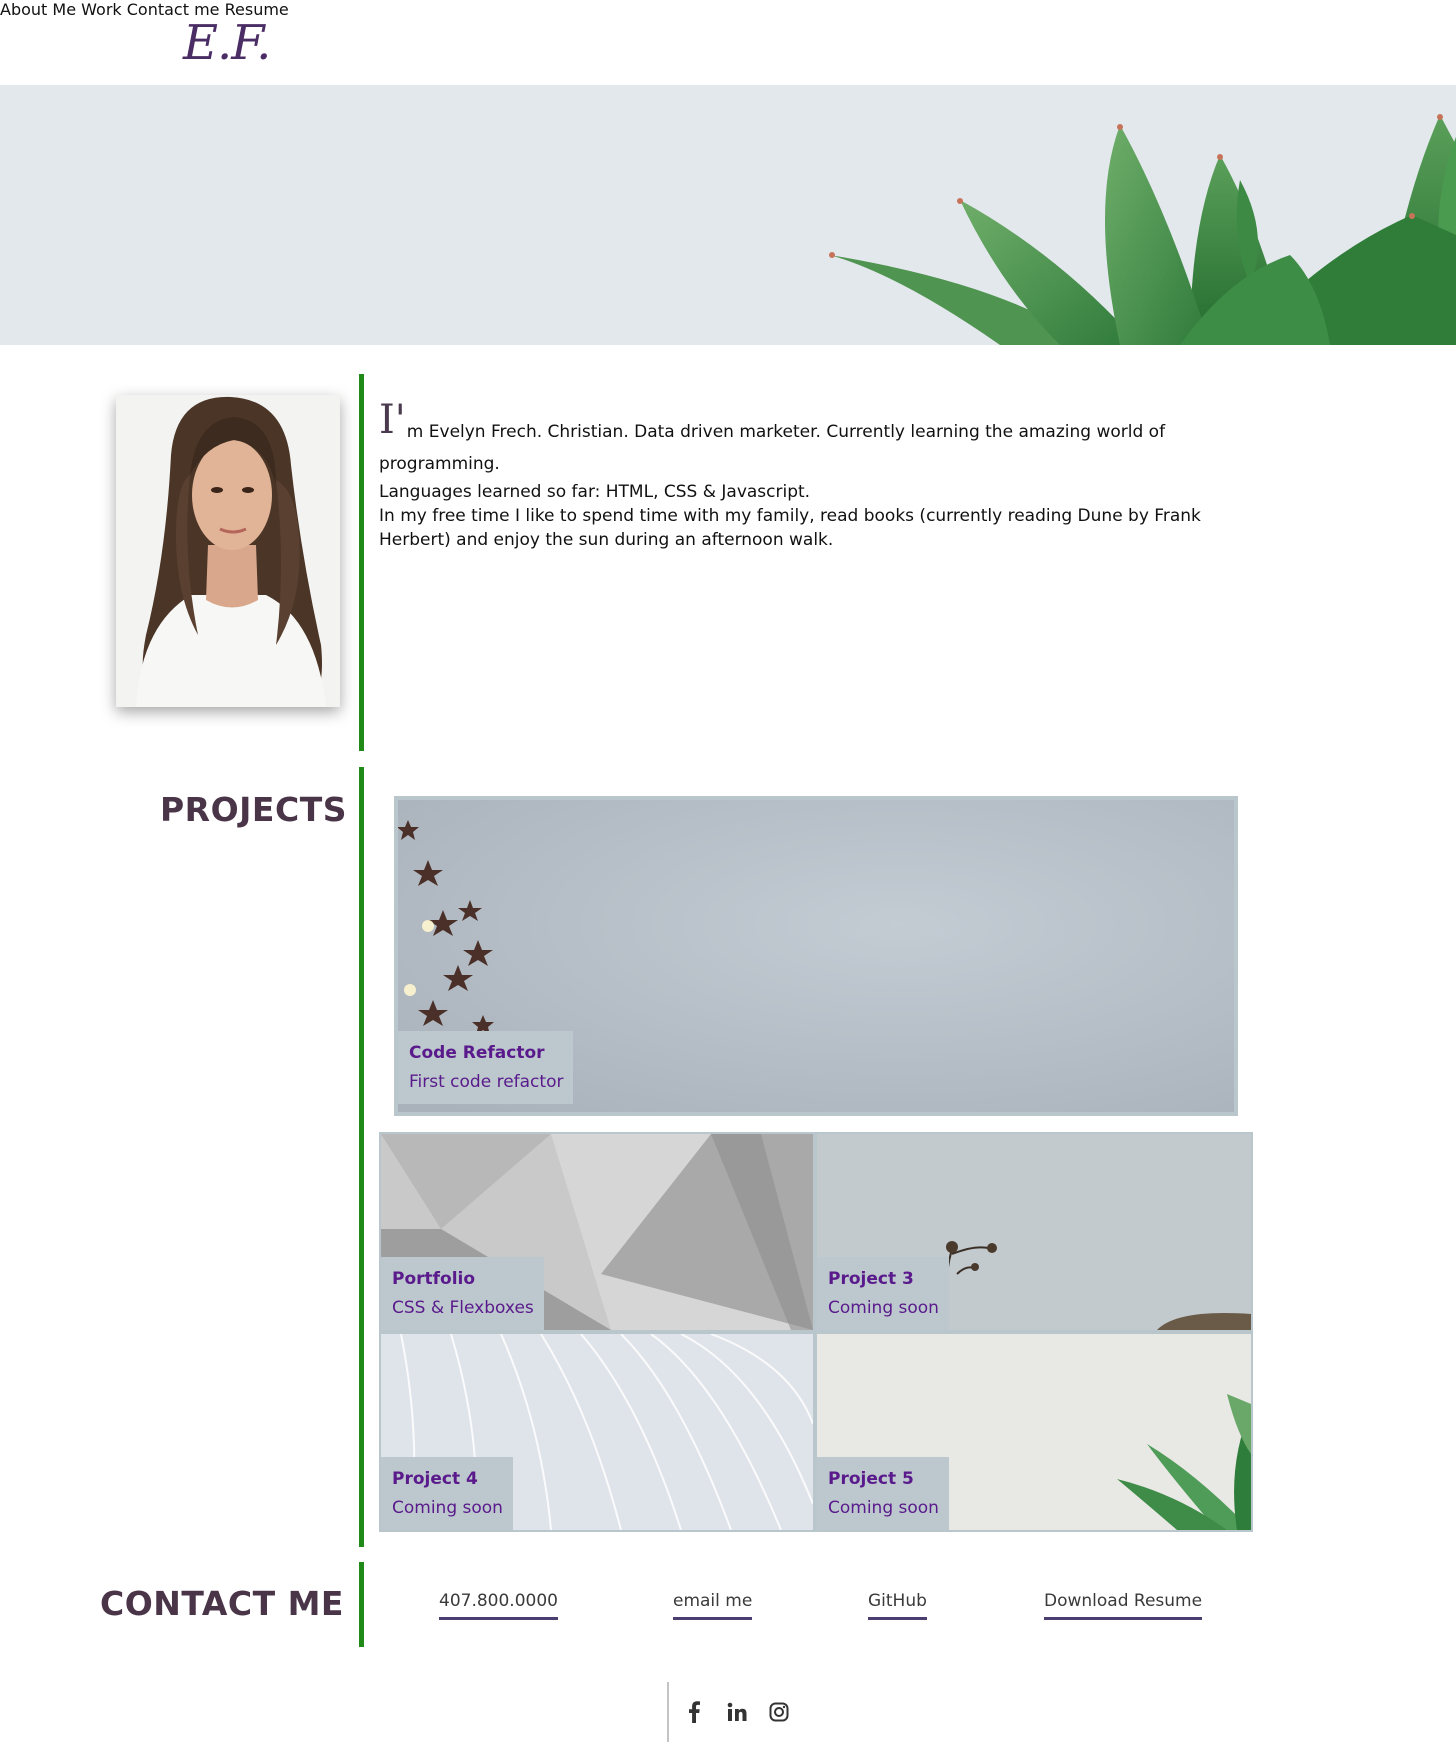 The height and width of the screenshot is (1762, 1456). Describe the element at coordinates (668, 1712) in the screenshot. I see `footer-divider` at that location.